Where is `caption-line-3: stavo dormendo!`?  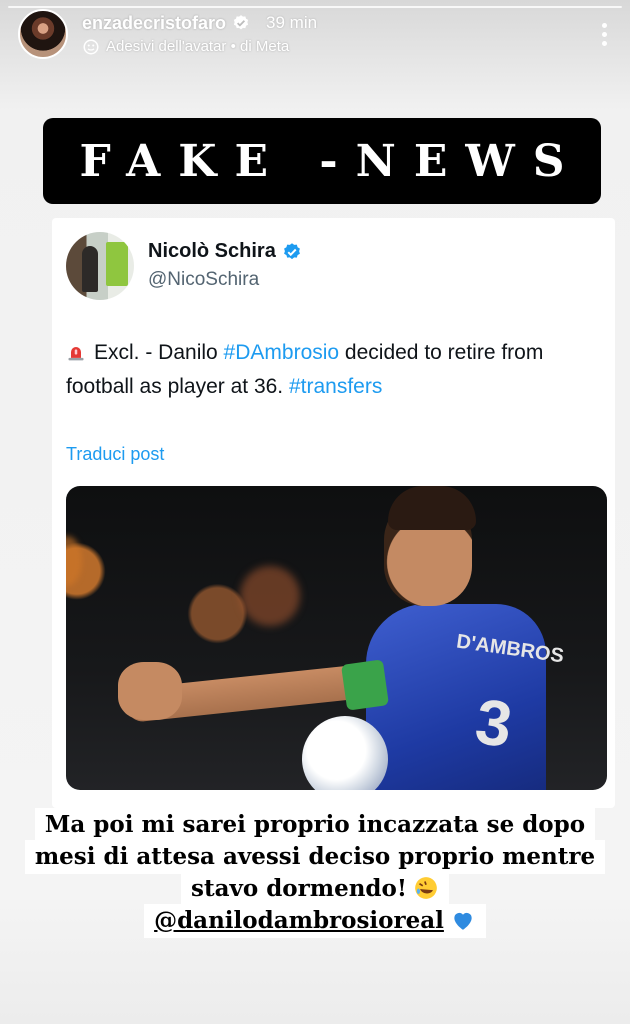 caption-line-3: stavo dormendo! is located at coordinates (315, 889).